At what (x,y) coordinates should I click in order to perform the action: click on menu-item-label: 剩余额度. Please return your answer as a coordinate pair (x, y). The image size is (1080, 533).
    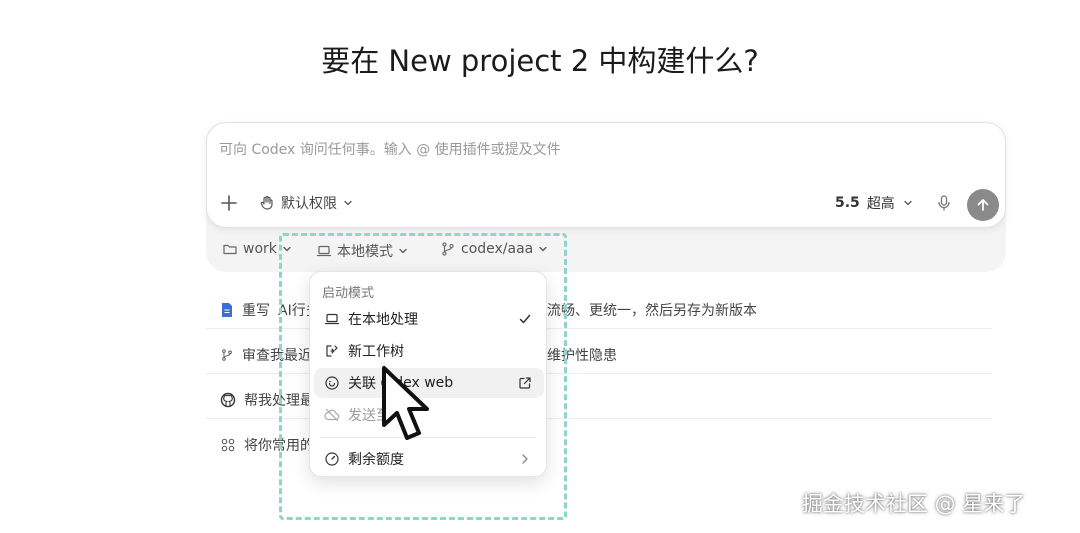
    Looking at the image, I should click on (376, 460).